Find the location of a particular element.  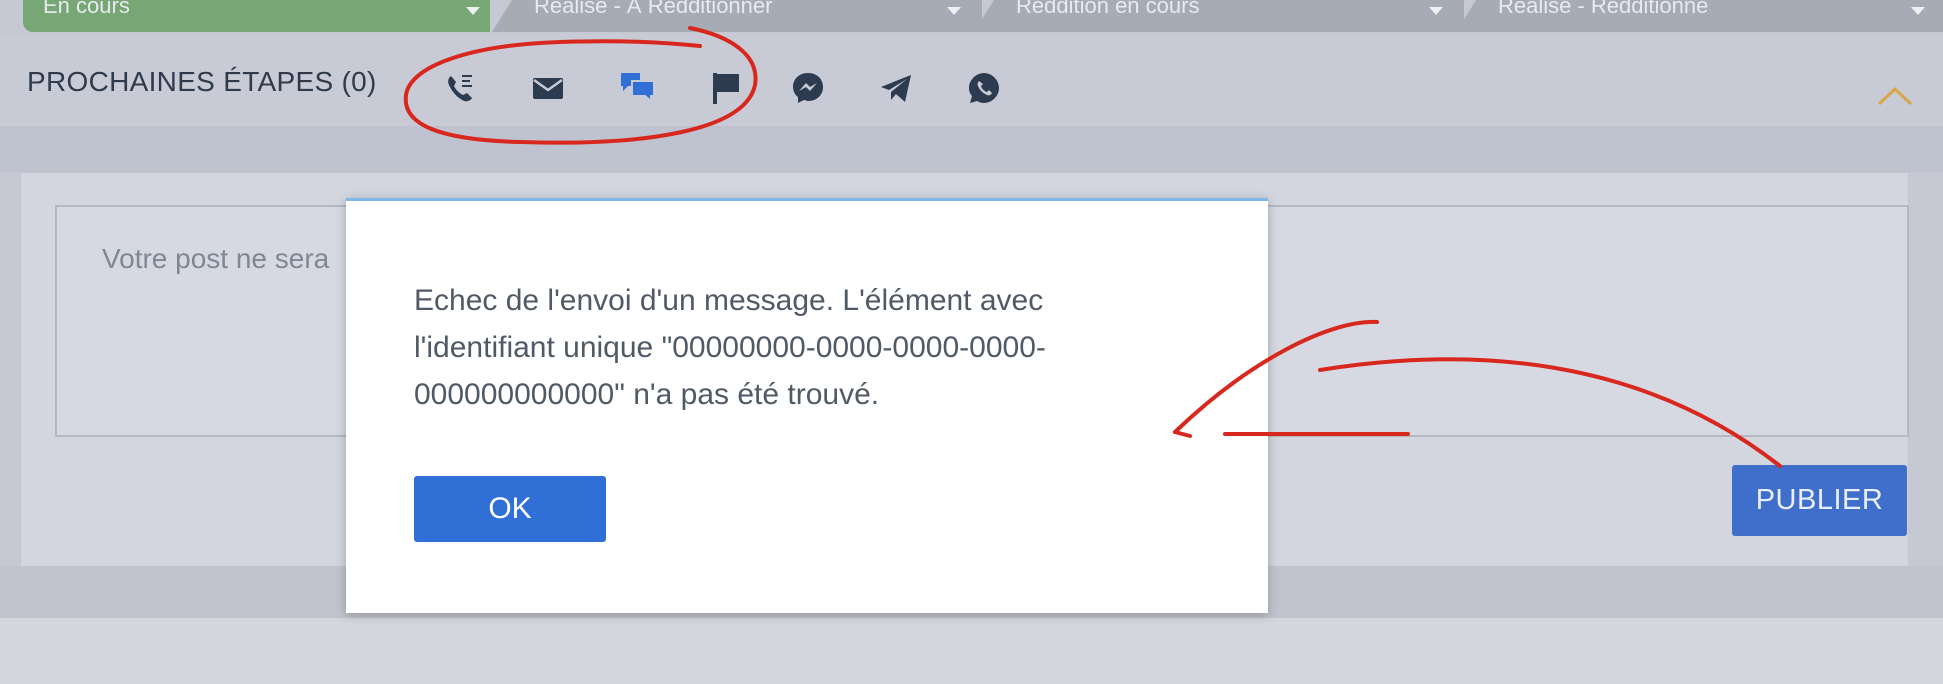

next-steps-title: PROCHAINES ÉTAPES (0) is located at coordinates (202, 81).